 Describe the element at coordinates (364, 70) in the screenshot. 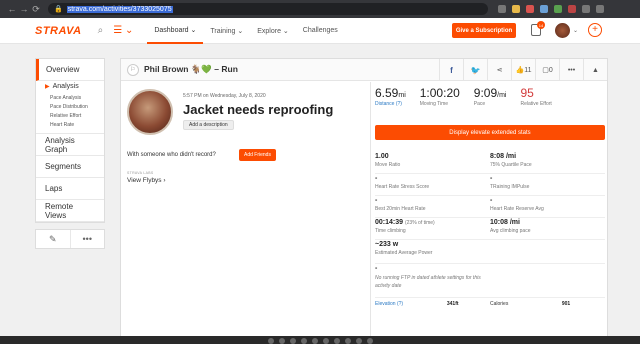

I see `activity-header: ⚐ Phil Brown 🐐💚 – Run f 🐦 ⋖ 👍 11 ▢ 0 ••• ▲` at that location.